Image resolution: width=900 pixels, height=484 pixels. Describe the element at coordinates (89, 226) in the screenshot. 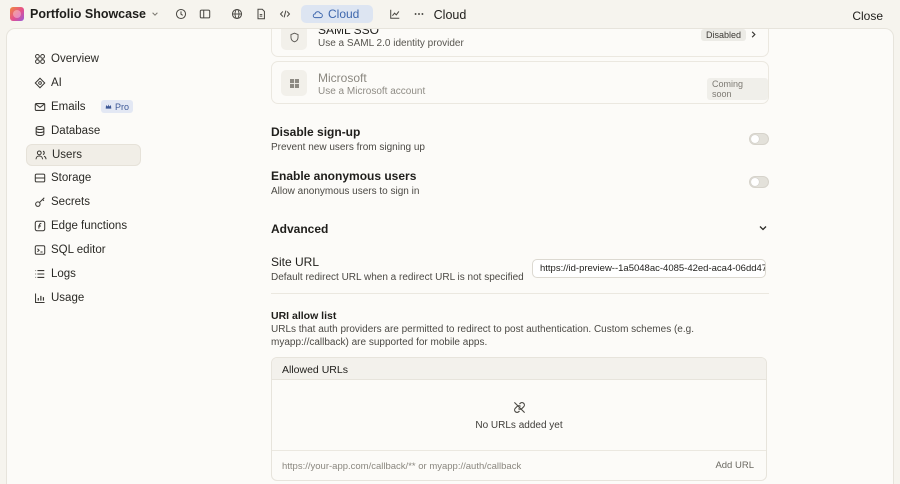

I see `sidebar-item-label: Edge functions` at that location.